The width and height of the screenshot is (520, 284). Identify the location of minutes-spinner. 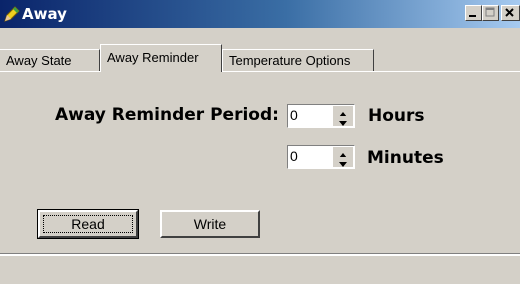
(321, 157).